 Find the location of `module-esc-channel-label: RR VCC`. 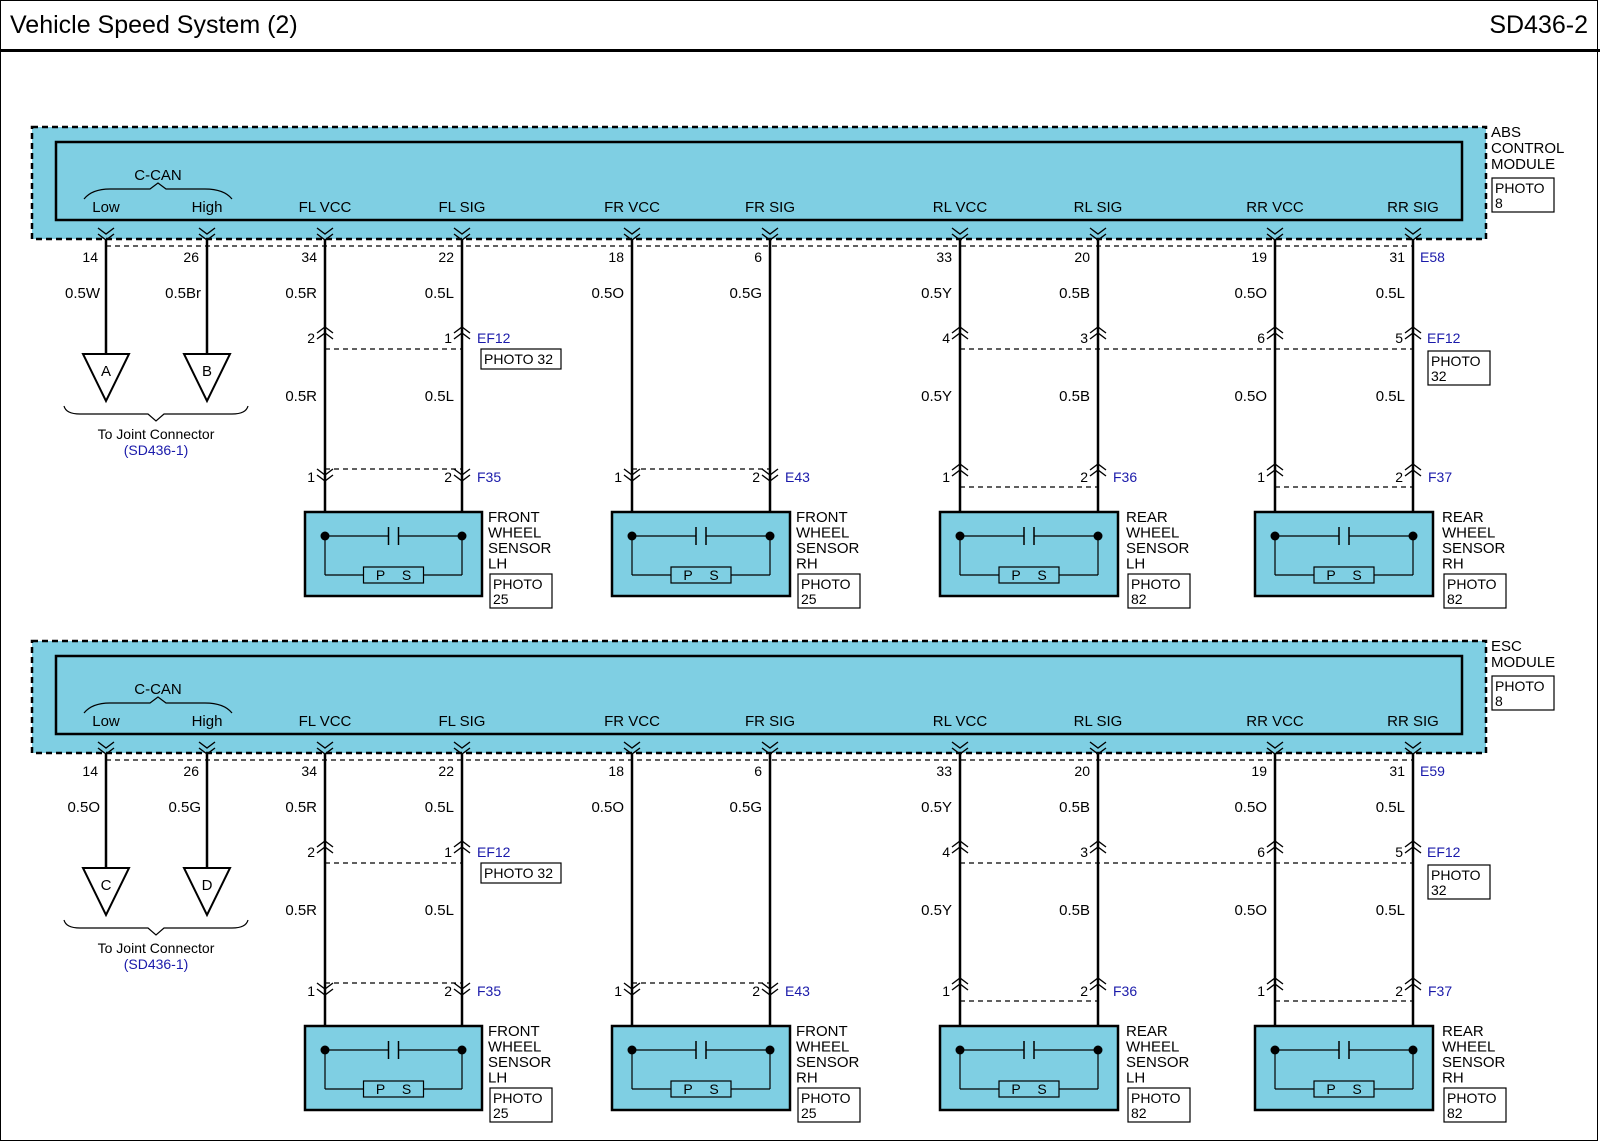

module-esc-channel-label: RR VCC is located at coordinates (1275, 721).